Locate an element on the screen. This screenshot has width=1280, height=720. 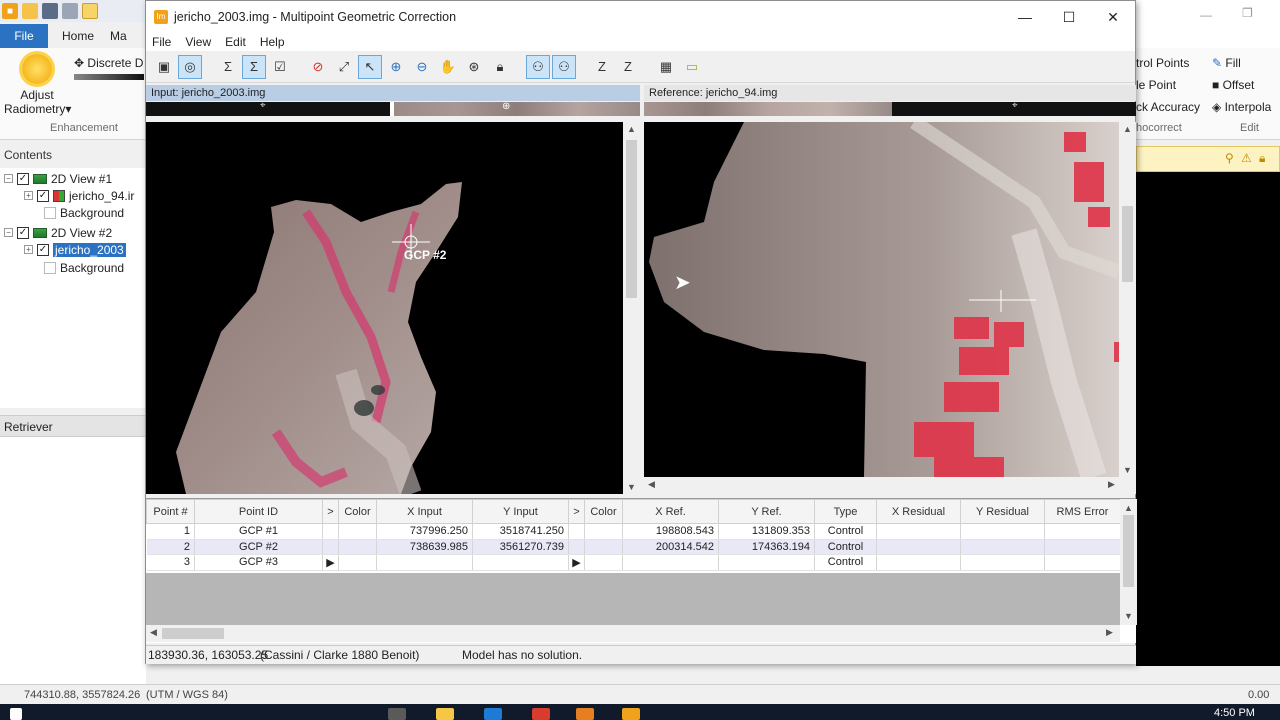
cell-point-num: 2 is located at coordinates (170, 547).